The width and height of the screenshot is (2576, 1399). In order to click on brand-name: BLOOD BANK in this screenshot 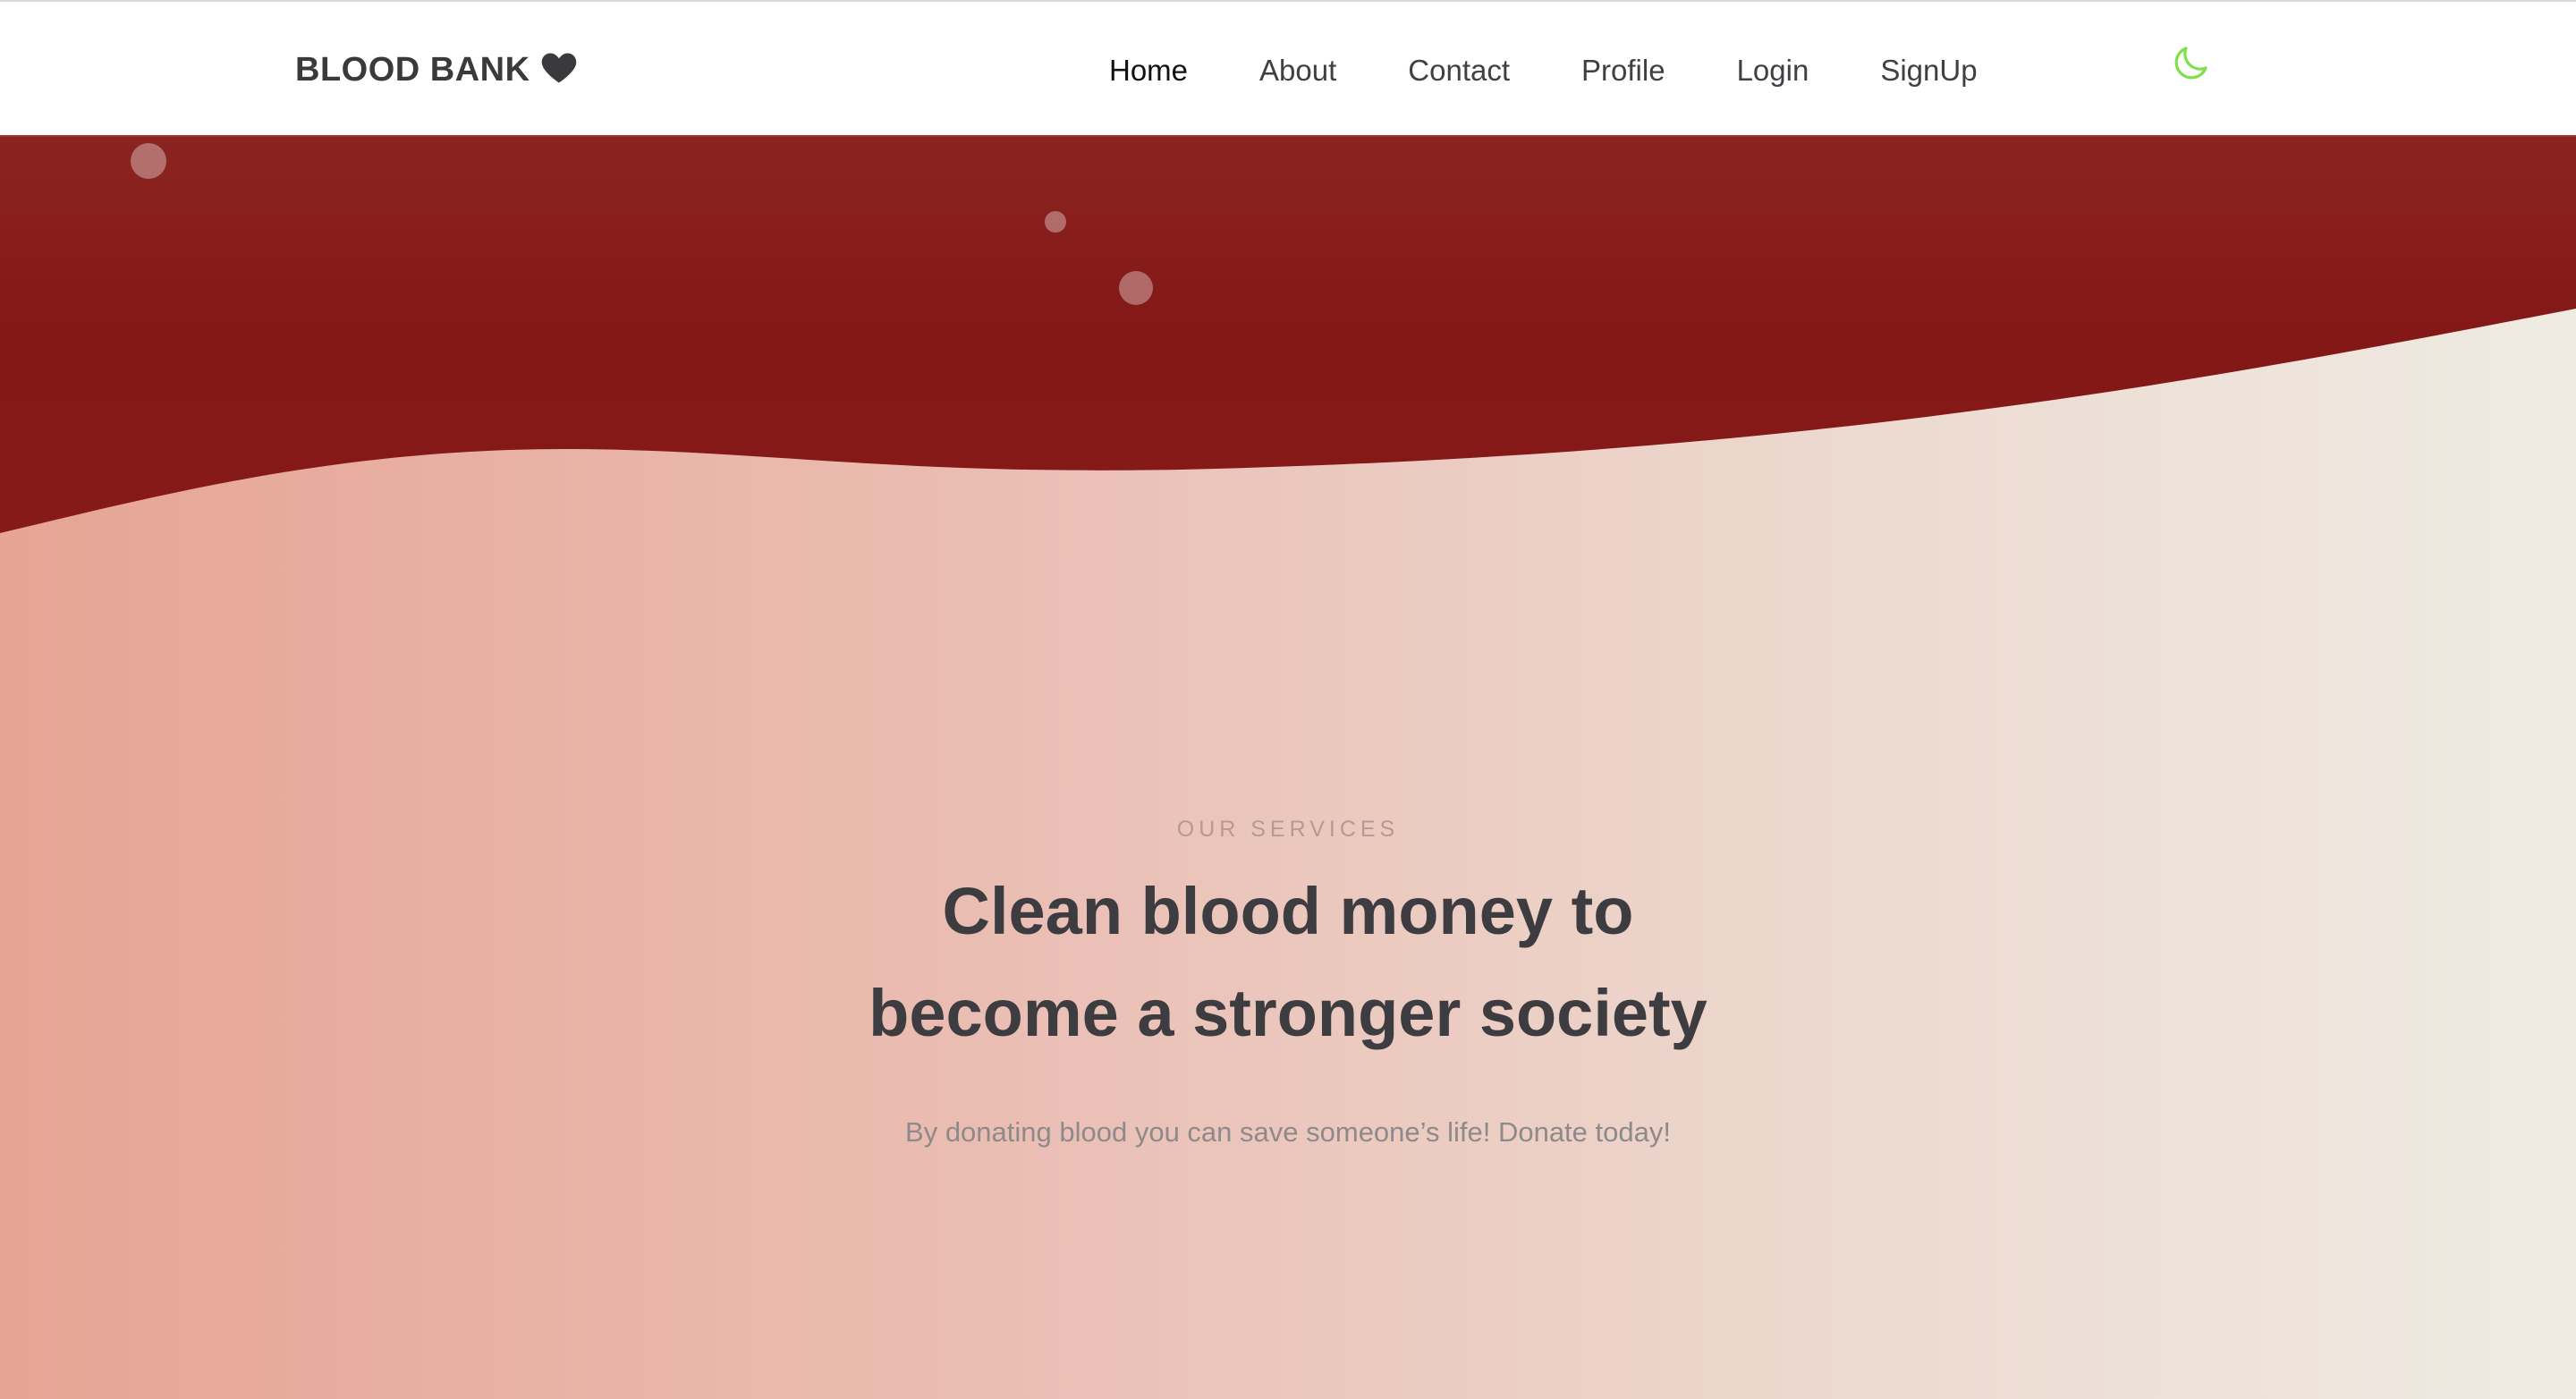, I will do `click(412, 70)`.